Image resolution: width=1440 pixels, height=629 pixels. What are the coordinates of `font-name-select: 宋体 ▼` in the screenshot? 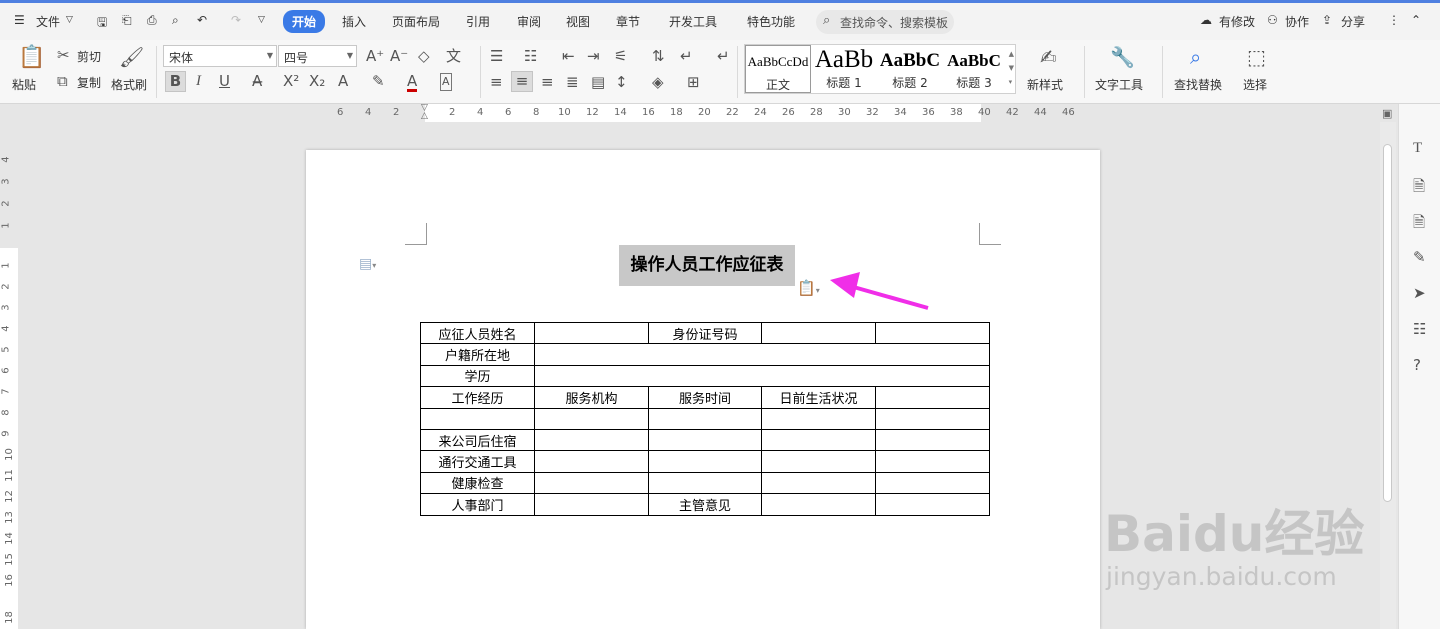 It's located at (220, 56).